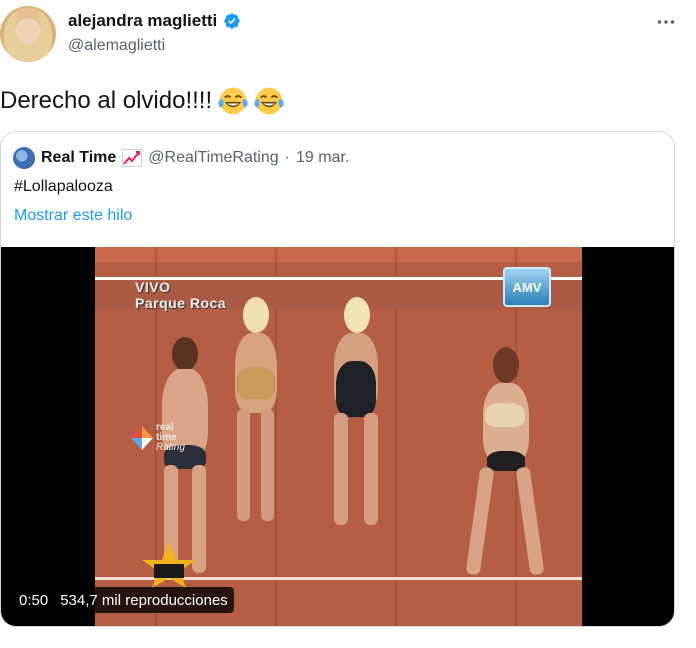 The width and height of the screenshot is (696, 648). What do you see at coordinates (63, 186) in the screenshot?
I see `quoted-tweet-text: #Lollapalooza` at bounding box center [63, 186].